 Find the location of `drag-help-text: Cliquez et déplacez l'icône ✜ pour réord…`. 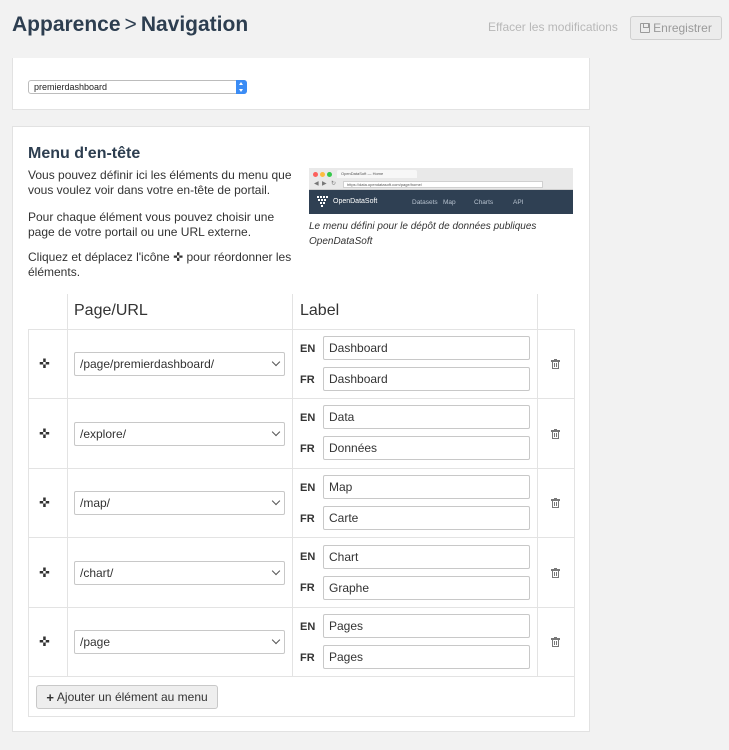

drag-help-text: Cliquez et déplacez l'icône ✜ pour réord… is located at coordinates (163, 265).